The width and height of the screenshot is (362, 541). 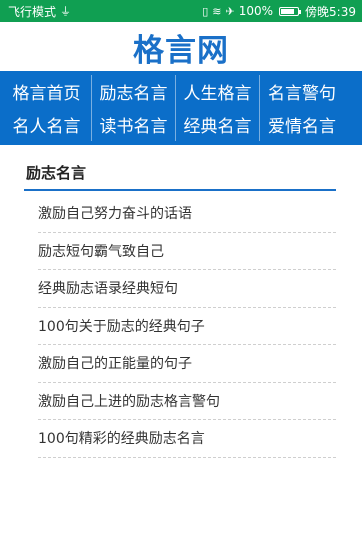 What do you see at coordinates (302, 124) in the screenshot?
I see `nav-item-love-quotes: 爱情名言` at bounding box center [302, 124].